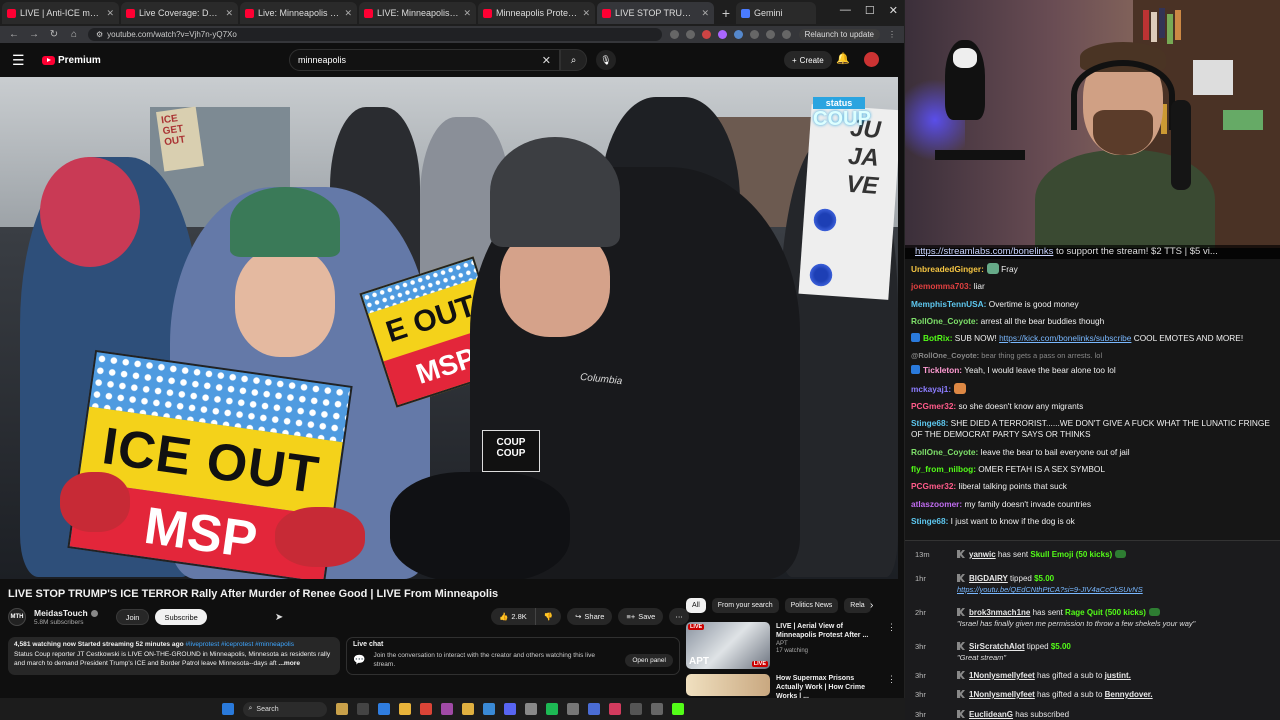  I want to click on discord-icon, so click(509, 709).